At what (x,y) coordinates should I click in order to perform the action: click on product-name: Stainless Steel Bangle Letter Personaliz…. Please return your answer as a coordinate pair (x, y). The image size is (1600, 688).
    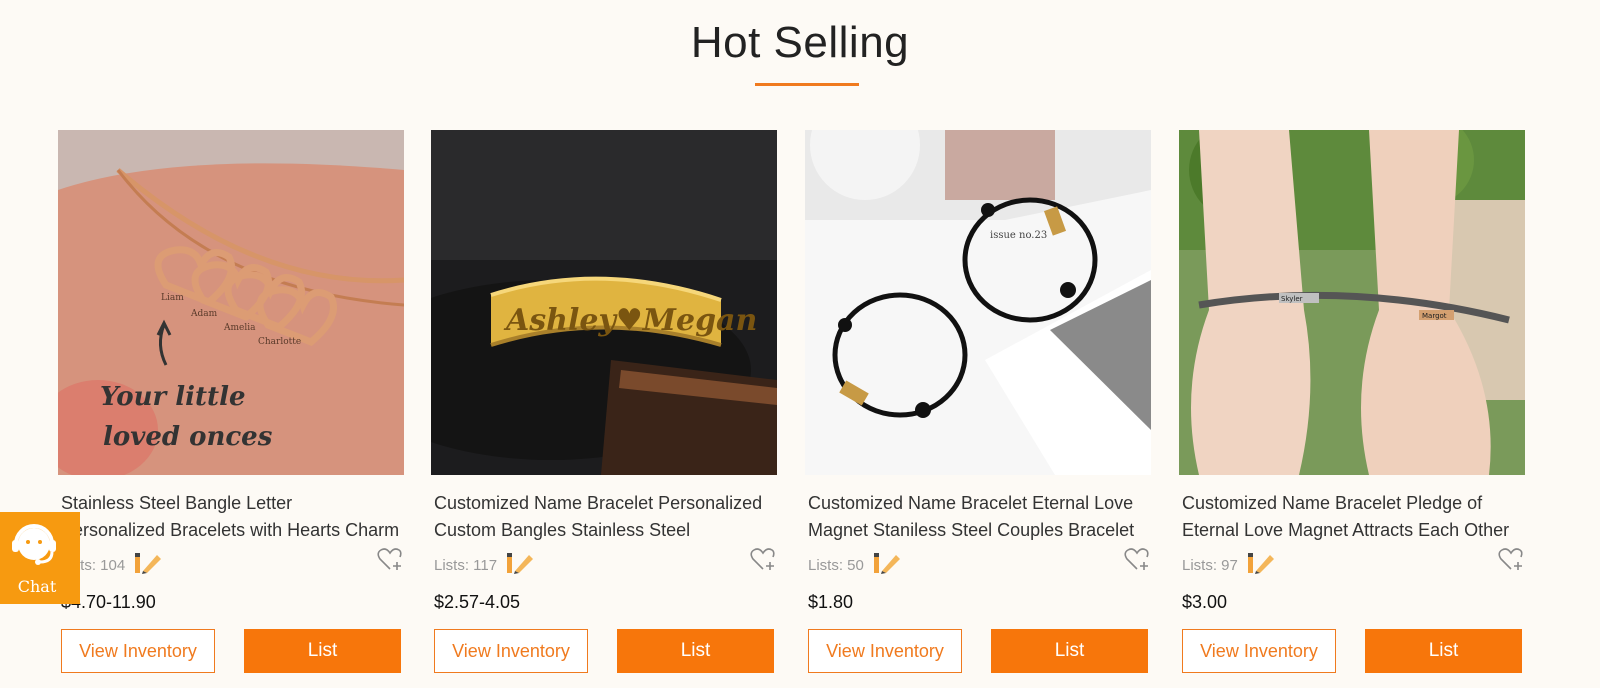
    Looking at the image, I should click on (231, 517).